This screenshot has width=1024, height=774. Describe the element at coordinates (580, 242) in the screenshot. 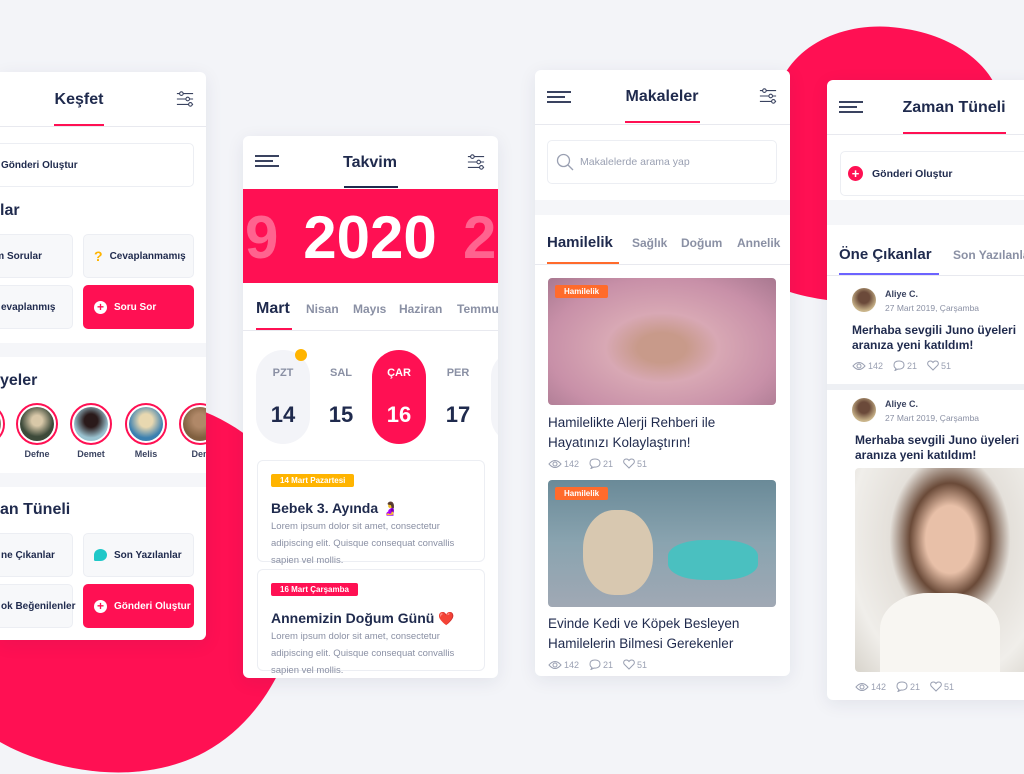

I see `tab-hamilelik: Hamilelik` at that location.